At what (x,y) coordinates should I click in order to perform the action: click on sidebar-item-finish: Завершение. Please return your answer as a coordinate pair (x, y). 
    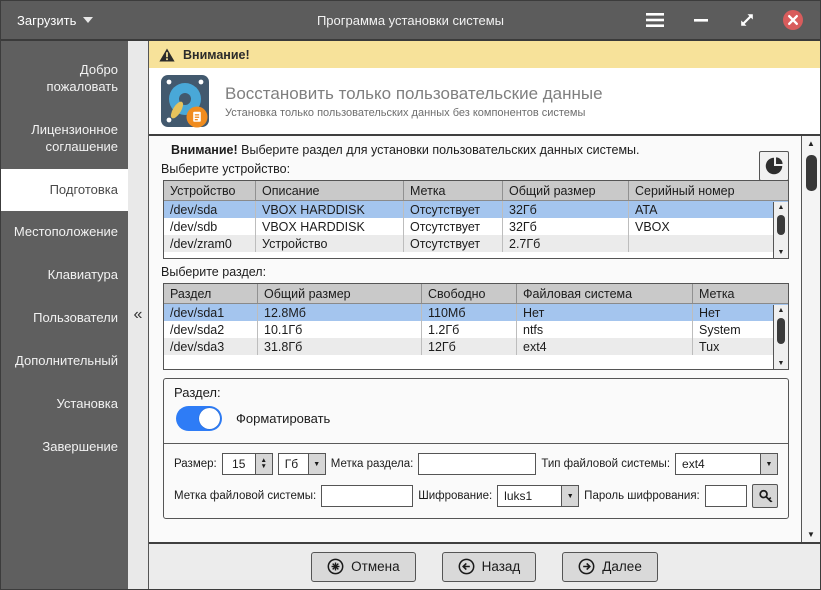
    Looking at the image, I should click on (64, 447).